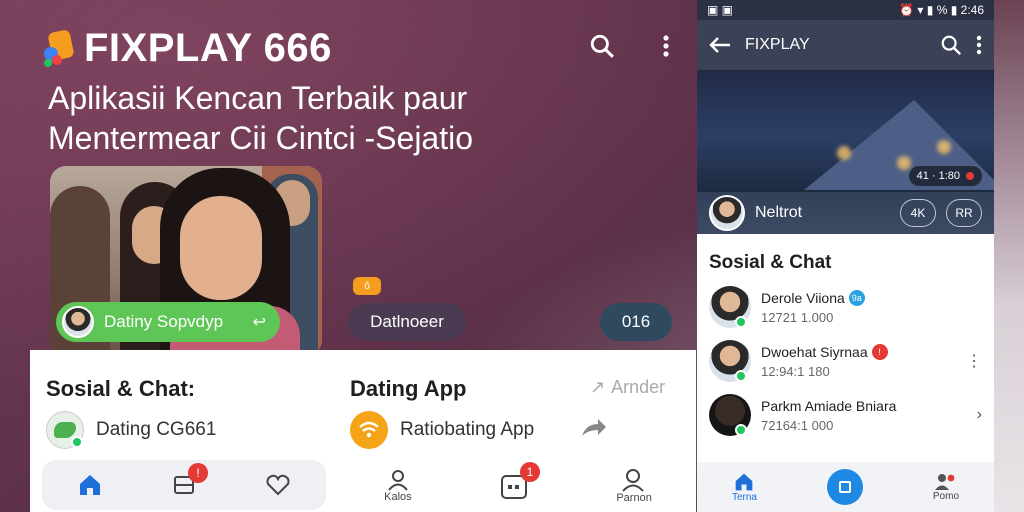 This screenshot has height=512, width=1024. I want to click on chat-subtitle: 72164:1 000, so click(797, 425).